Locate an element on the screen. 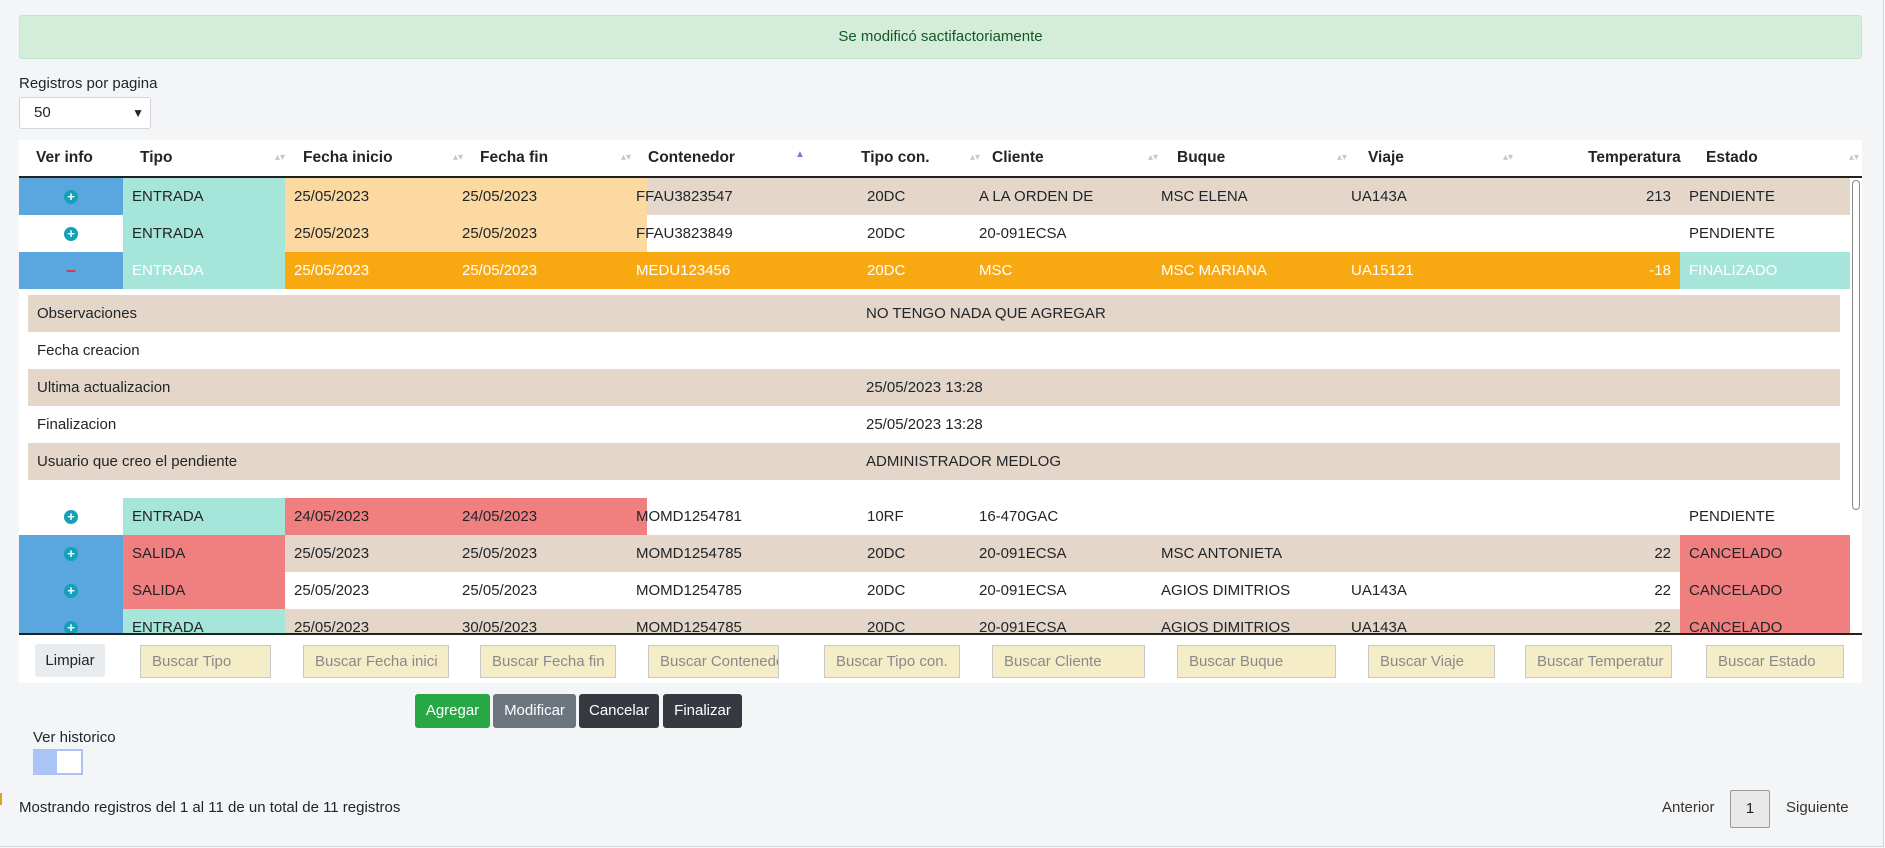 The height and width of the screenshot is (848, 1885). detail-row: Observaciones NO TENGO NADA QUE AGREGAR is located at coordinates (934, 313).